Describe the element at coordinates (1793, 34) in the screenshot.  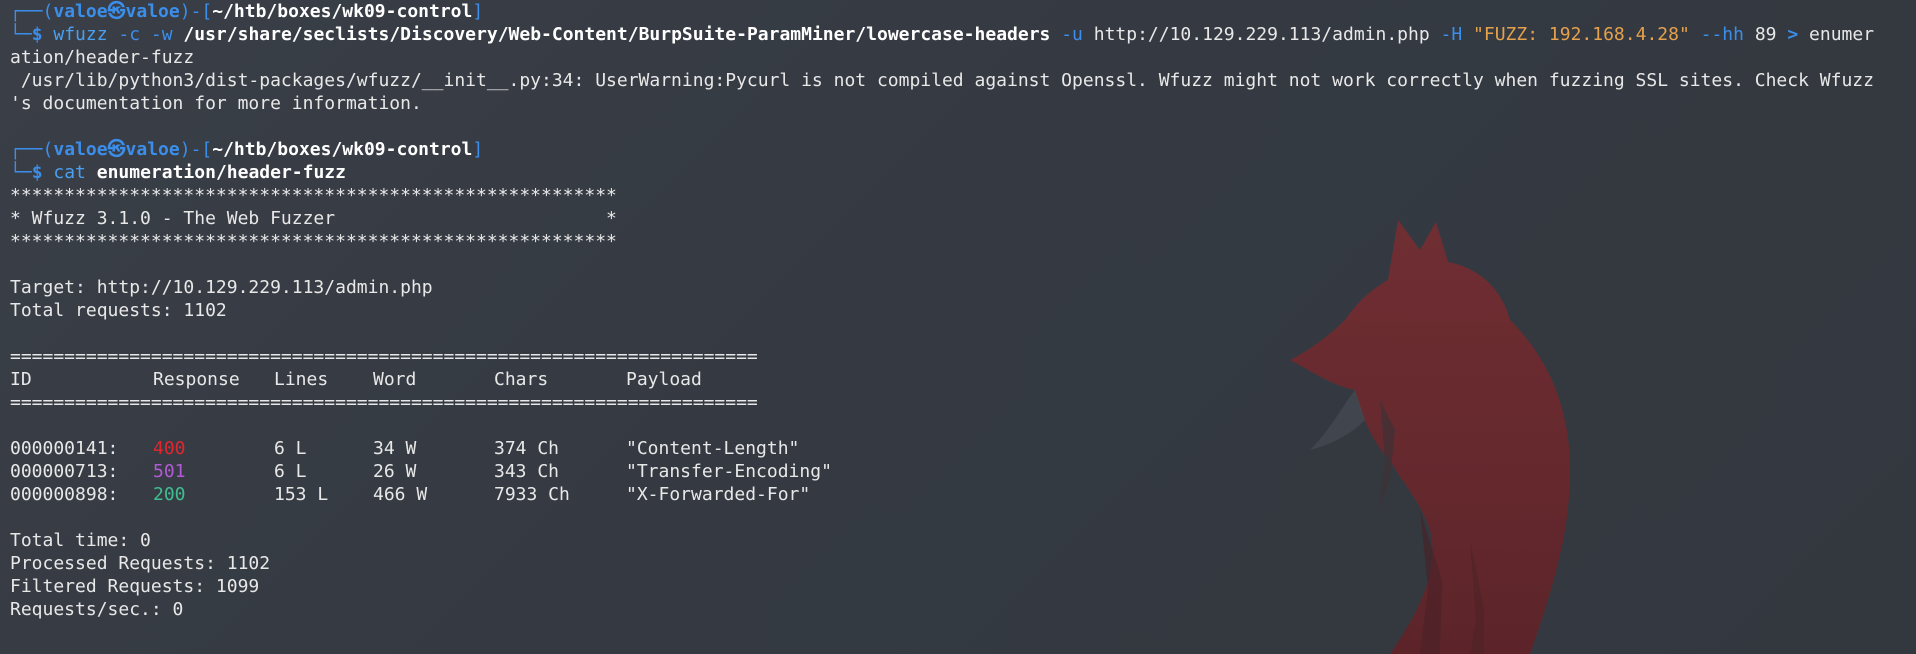
I see `command-redirect: >` at that location.